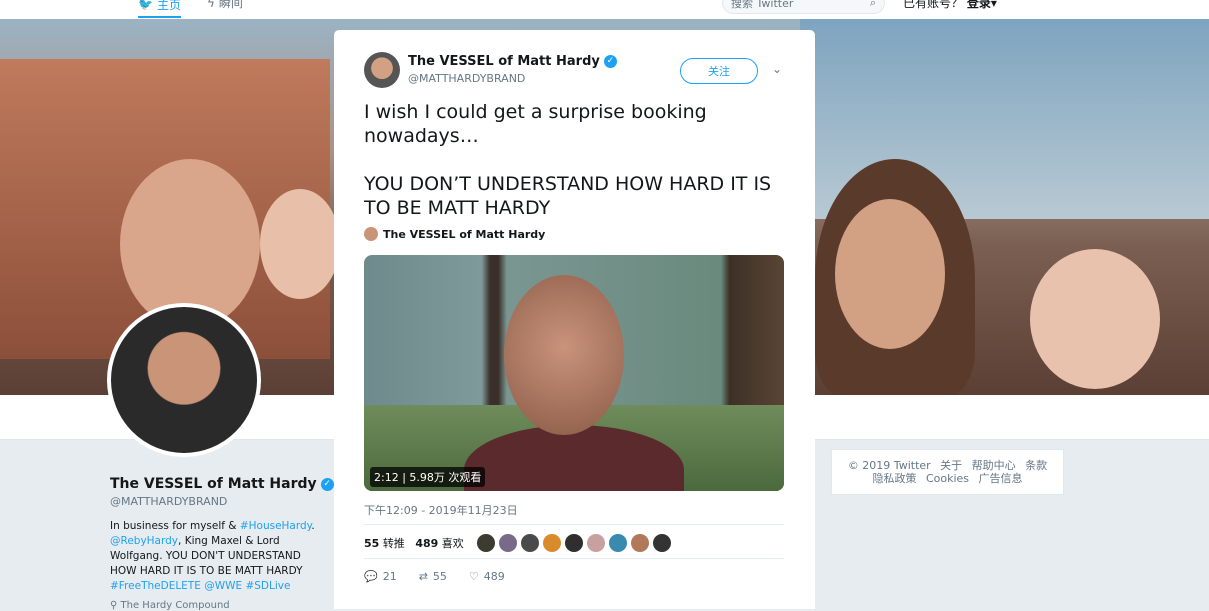 The width and height of the screenshot is (1209, 611). I want to click on profile-handle: @MATTHARDYBRAND, so click(168, 501).